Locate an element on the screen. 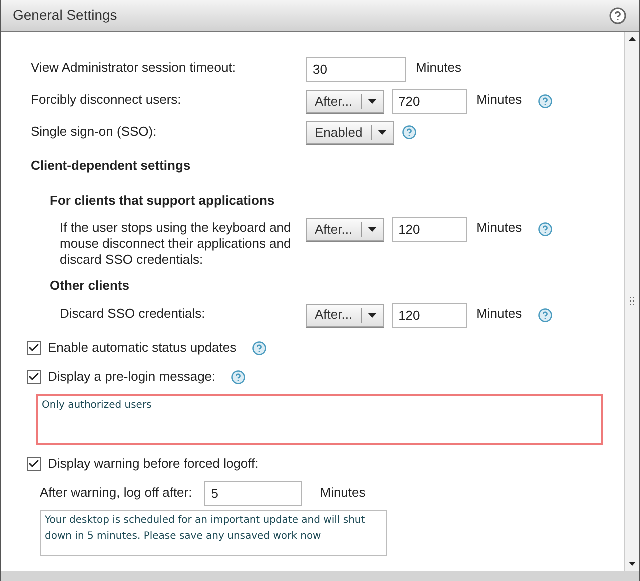  scroll-up-icon is located at coordinates (632, 39).